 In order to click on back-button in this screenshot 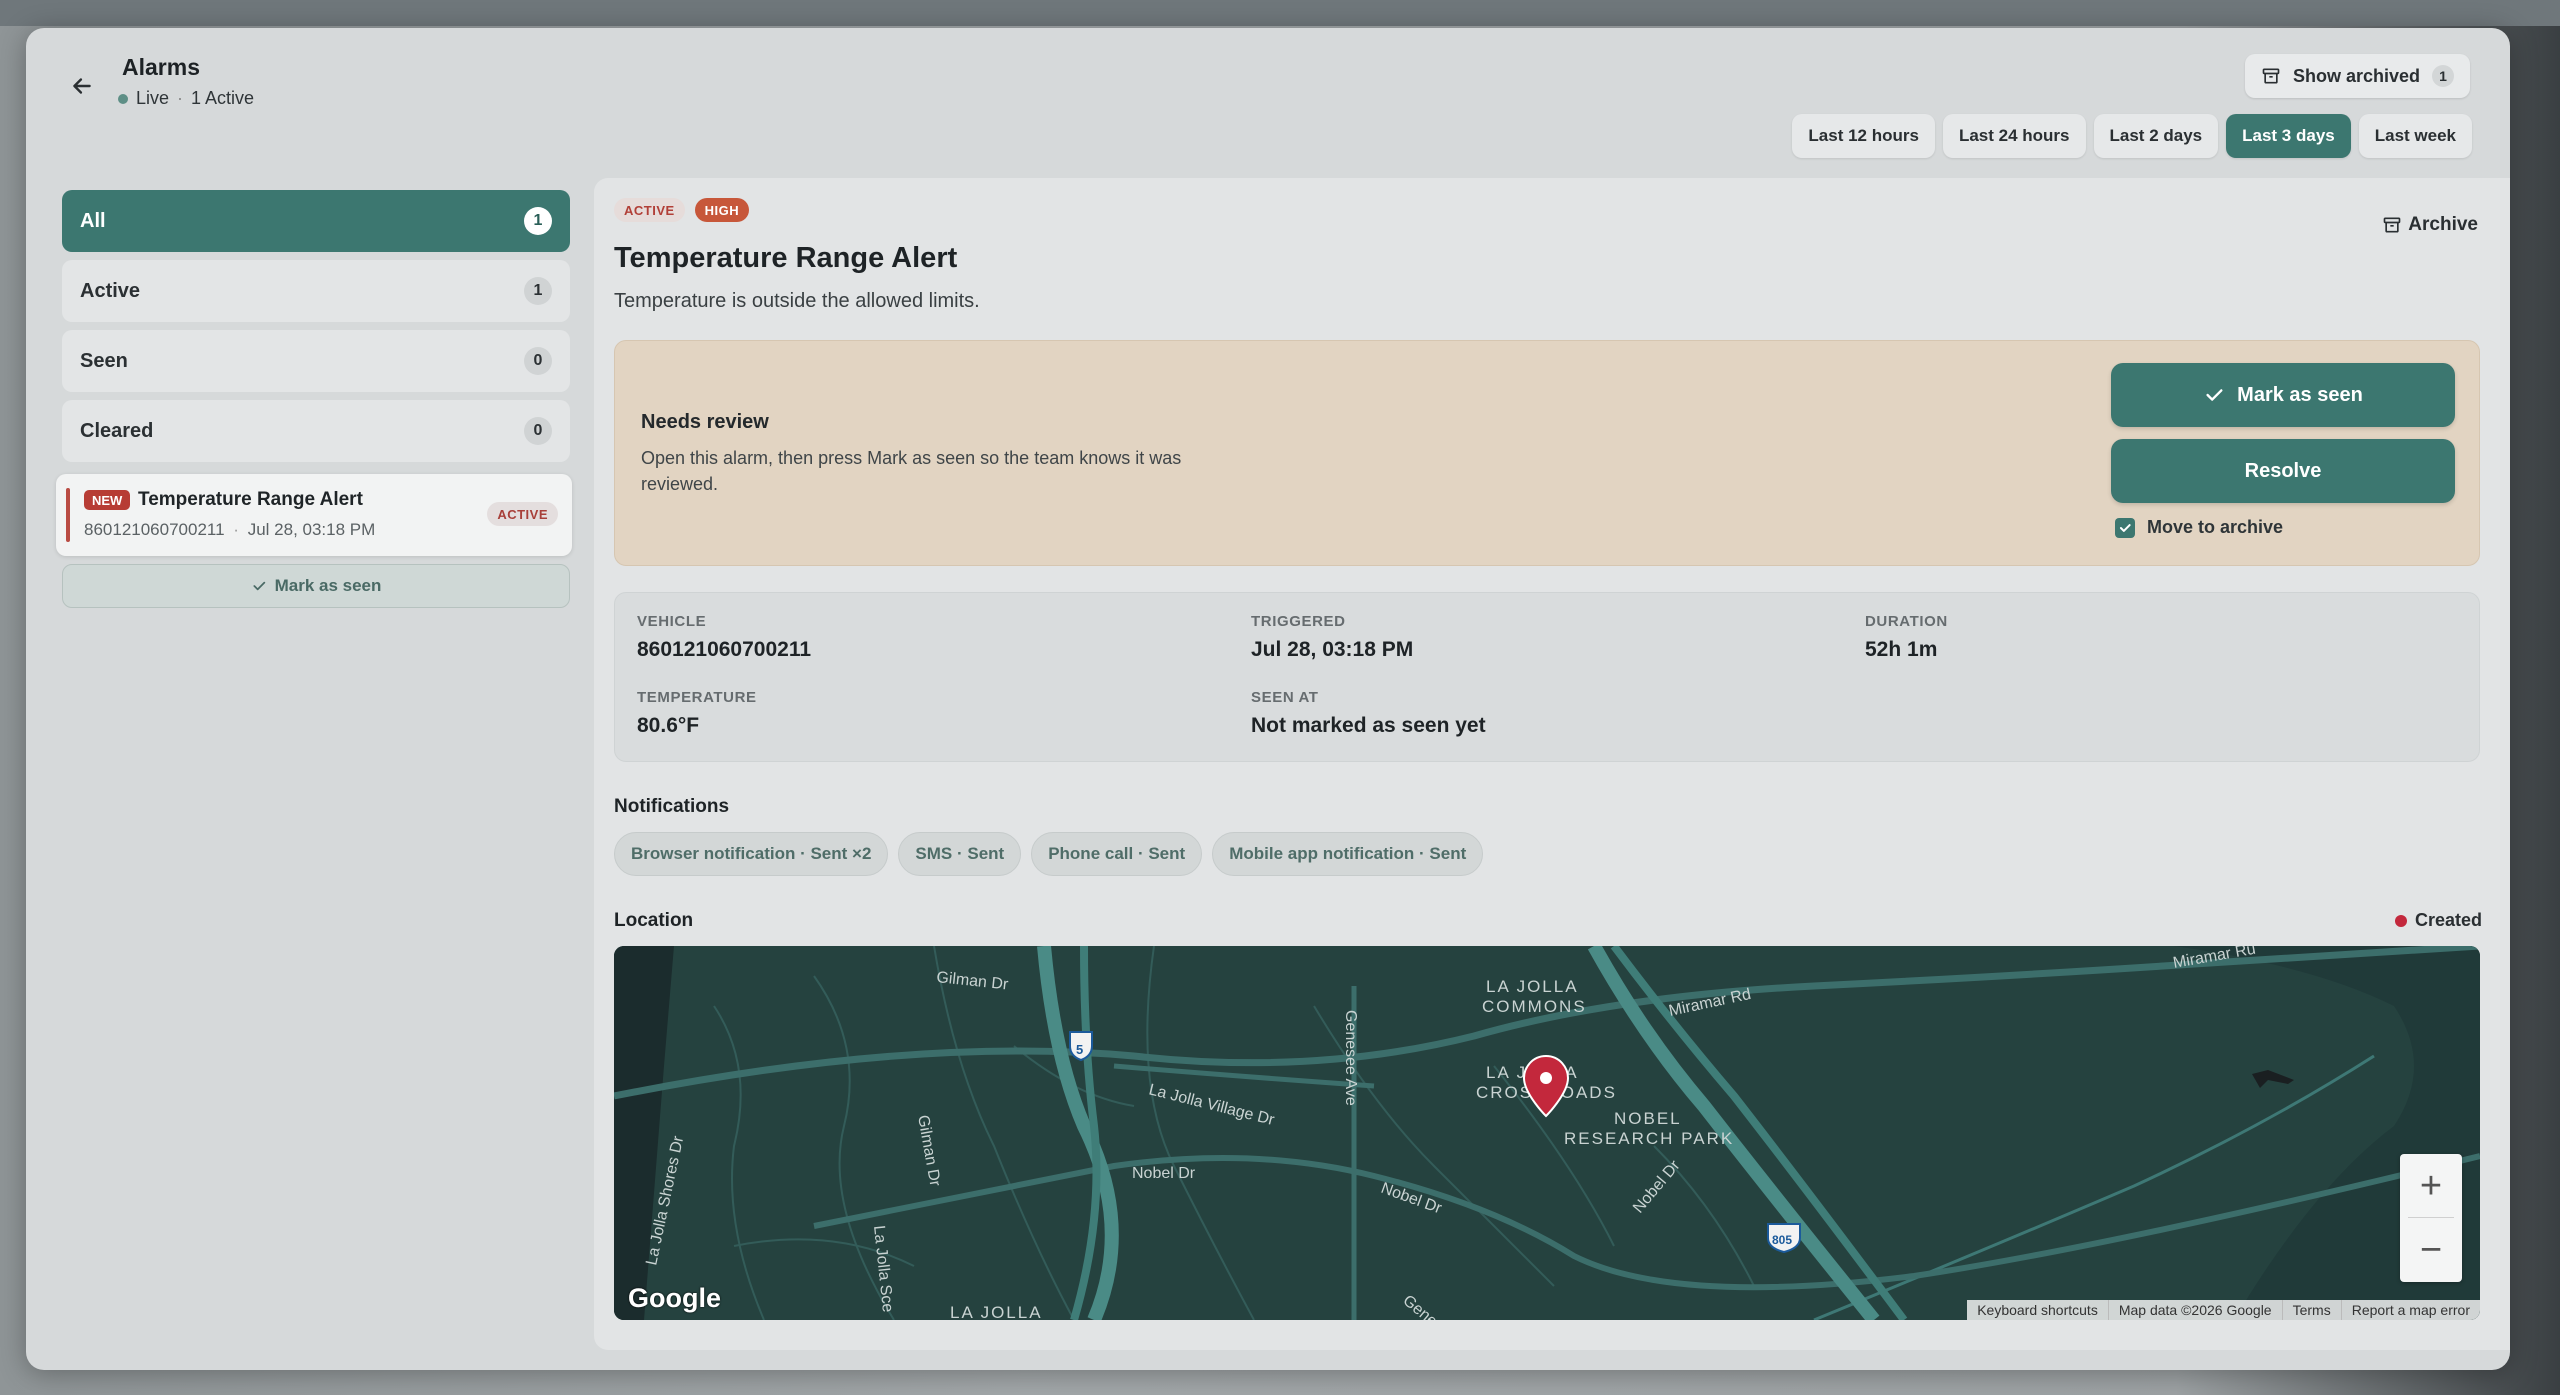, I will do `click(82, 86)`.